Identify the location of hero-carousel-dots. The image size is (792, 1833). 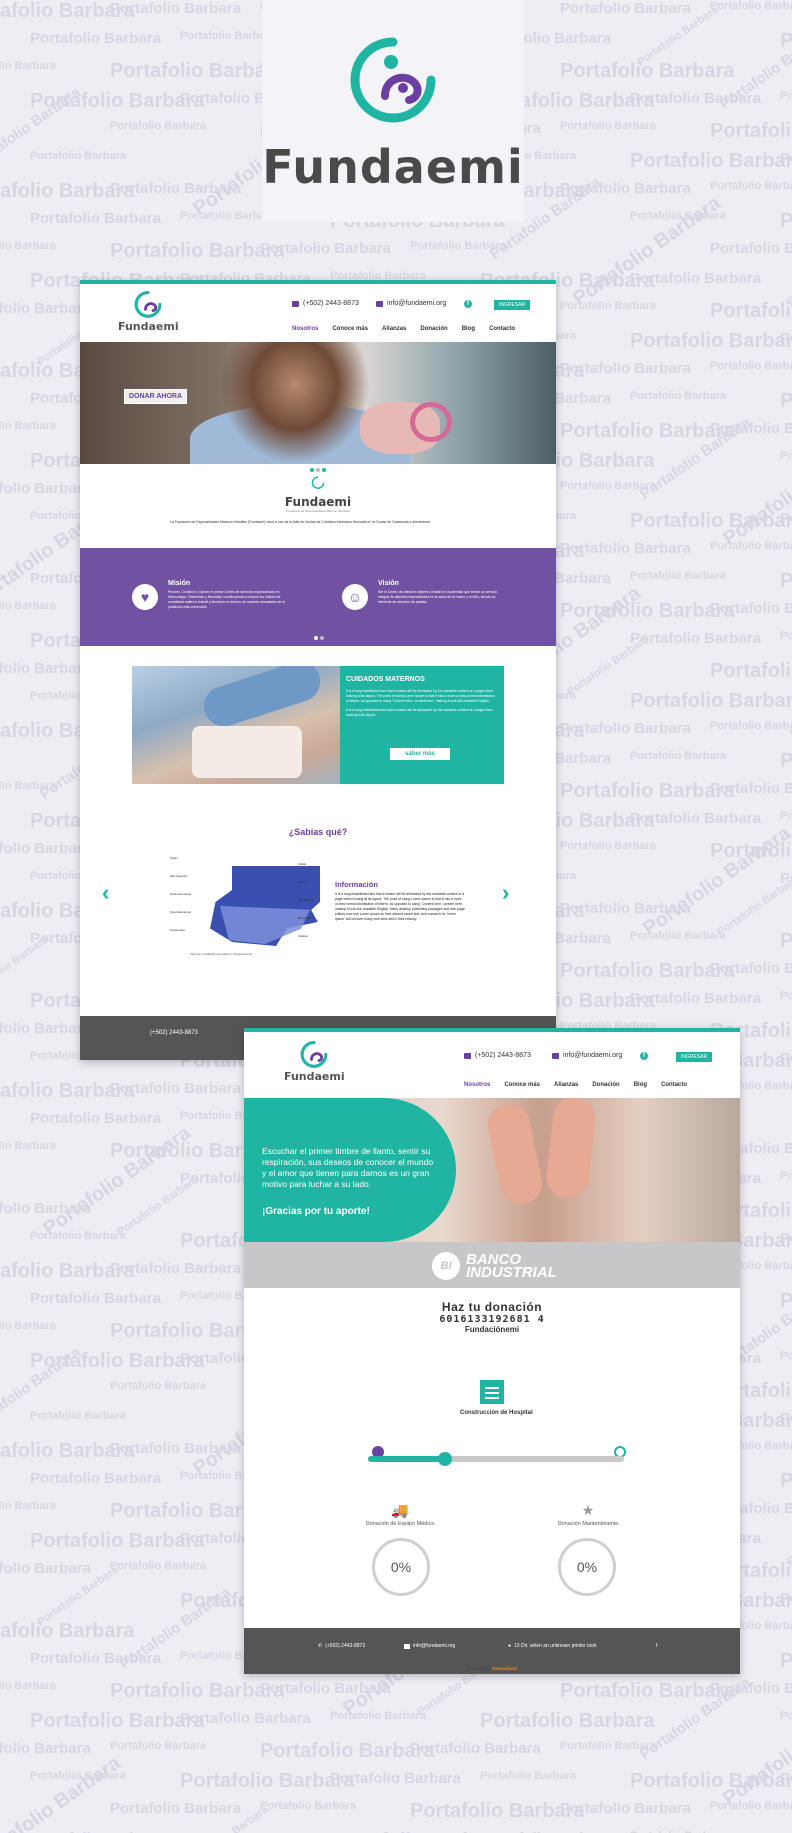
(318, 470).